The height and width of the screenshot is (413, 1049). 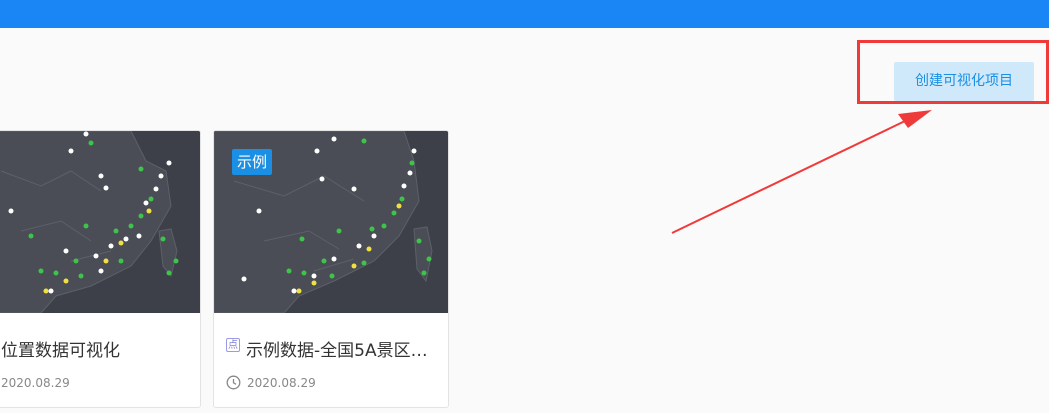 What do you see at coordinates (524, 14) in the screenshot?
I see `top-header-bar` at bounding box center [524, 14].